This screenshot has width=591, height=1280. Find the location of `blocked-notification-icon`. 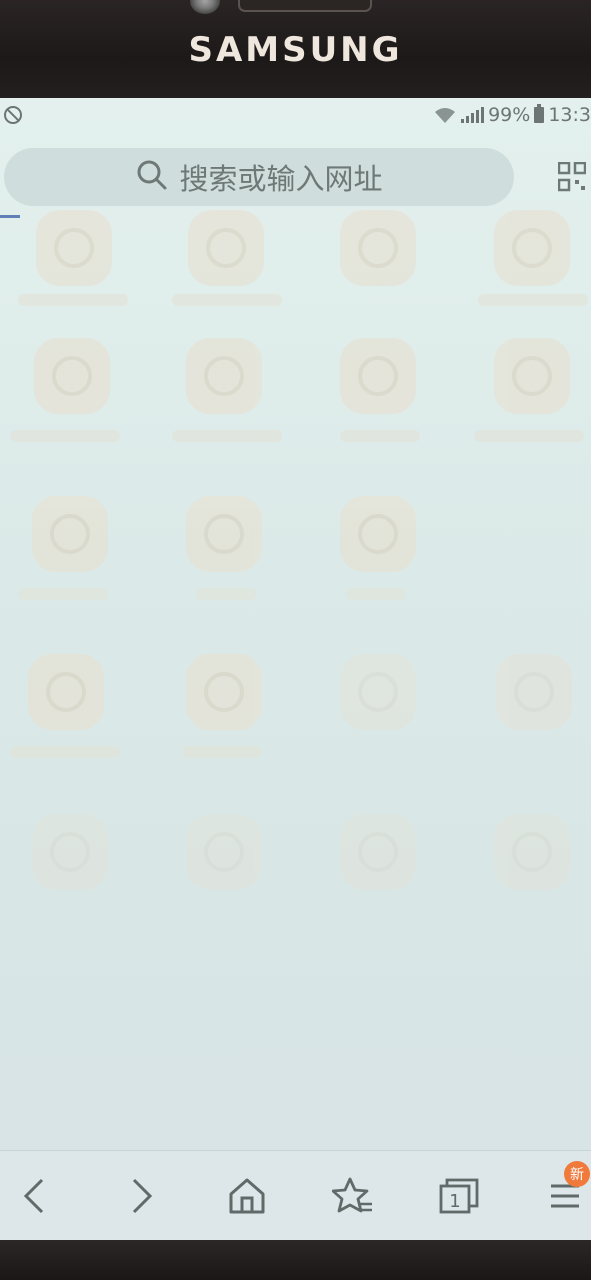

blocked-notification-icon is located at coordinates (13, 115).